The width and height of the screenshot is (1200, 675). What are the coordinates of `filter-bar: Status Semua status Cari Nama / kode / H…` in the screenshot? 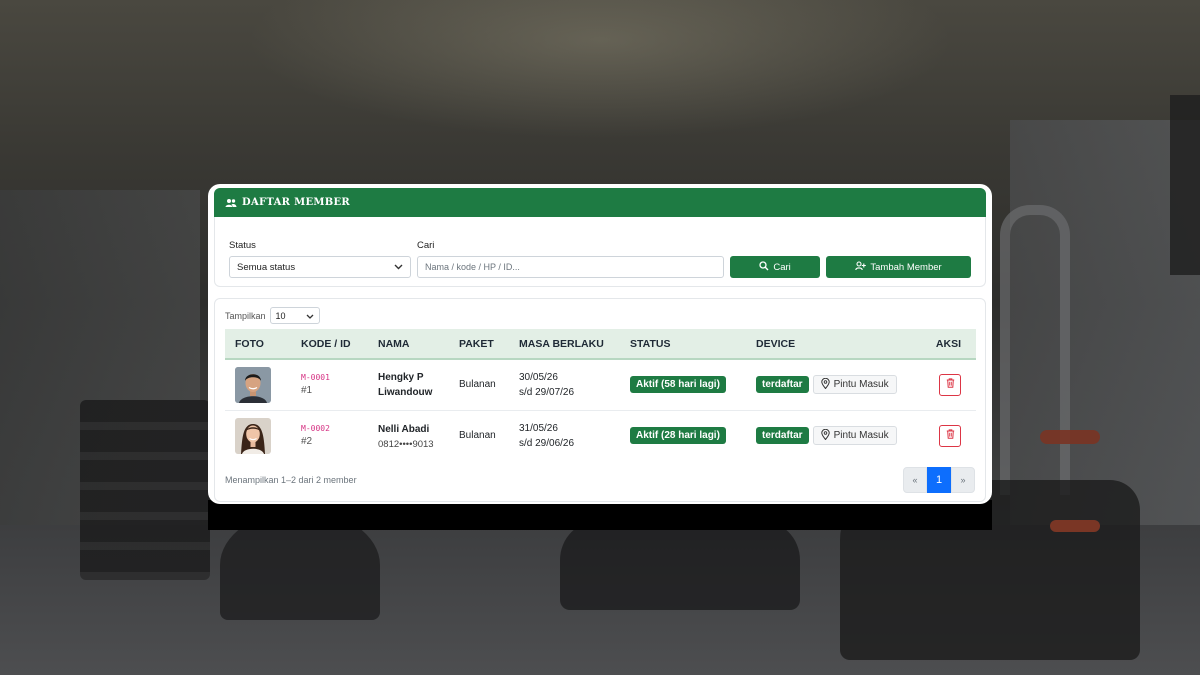 It's located at (600, 252).